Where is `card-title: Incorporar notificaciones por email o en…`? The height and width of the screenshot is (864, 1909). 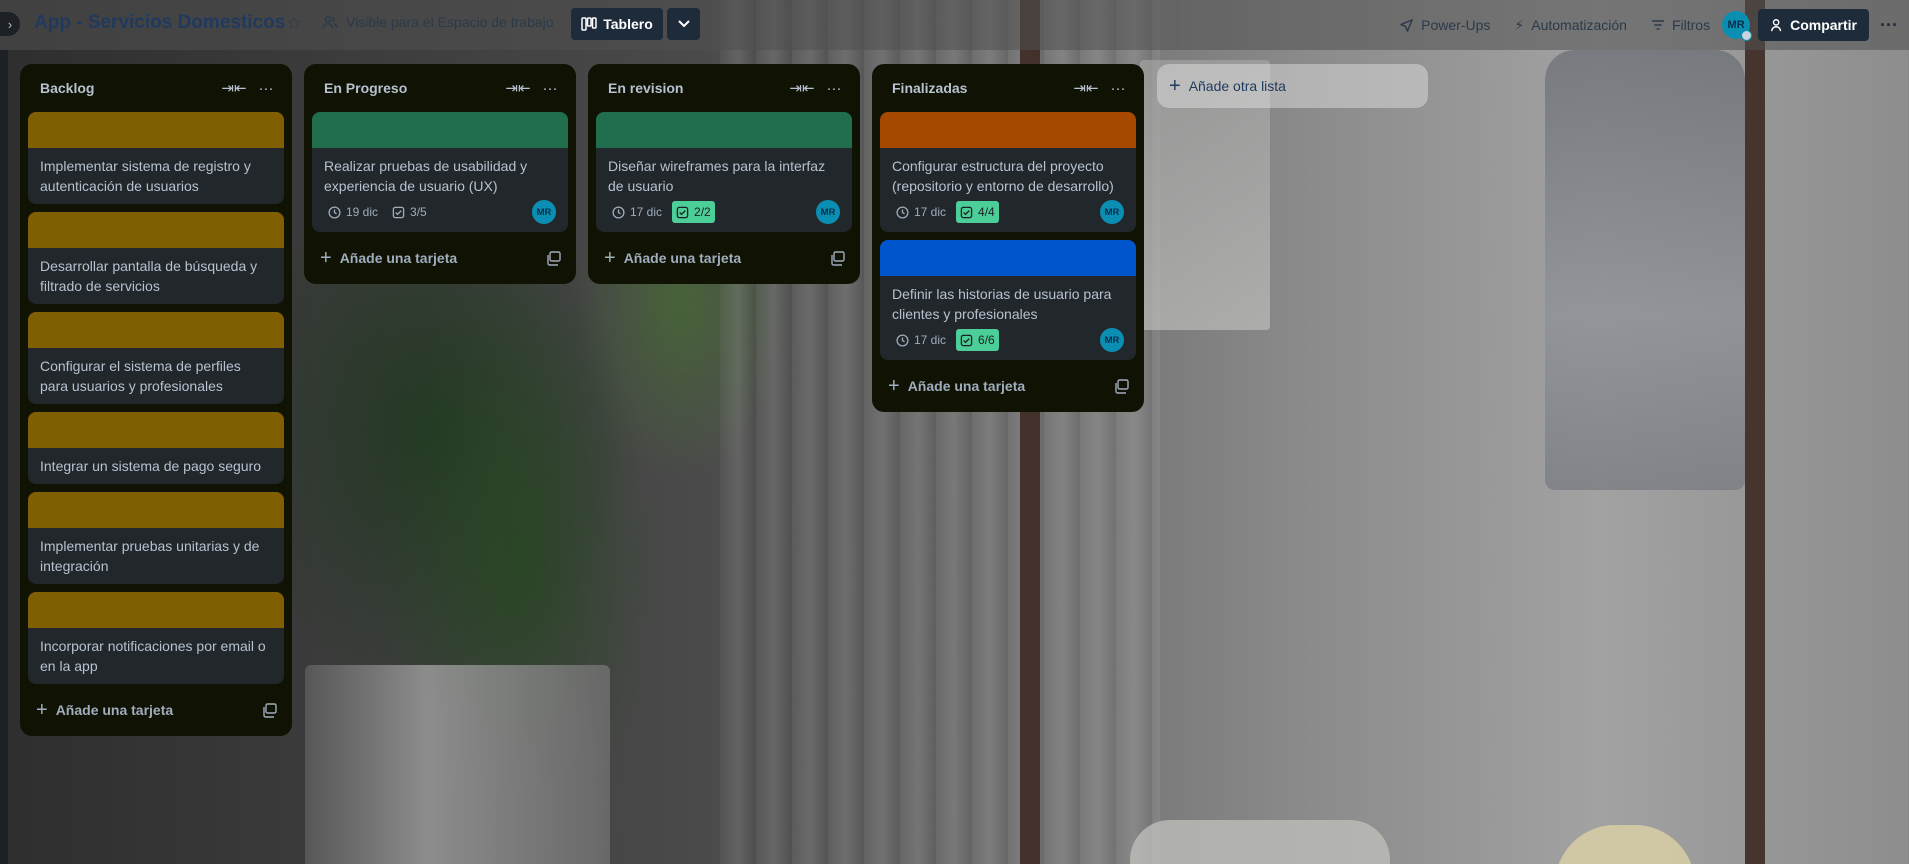
card-title: Incorporar notificaciones por email o en… is located at coordinates (153, 656).